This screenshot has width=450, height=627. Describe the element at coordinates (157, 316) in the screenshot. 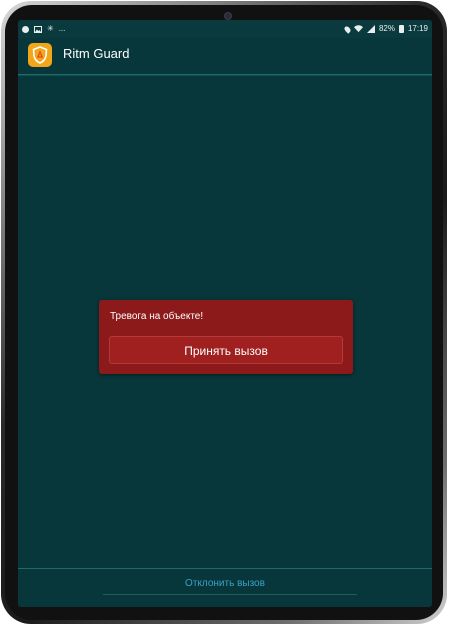

I see `alarm-message: Тревога на объекте!` at that location.